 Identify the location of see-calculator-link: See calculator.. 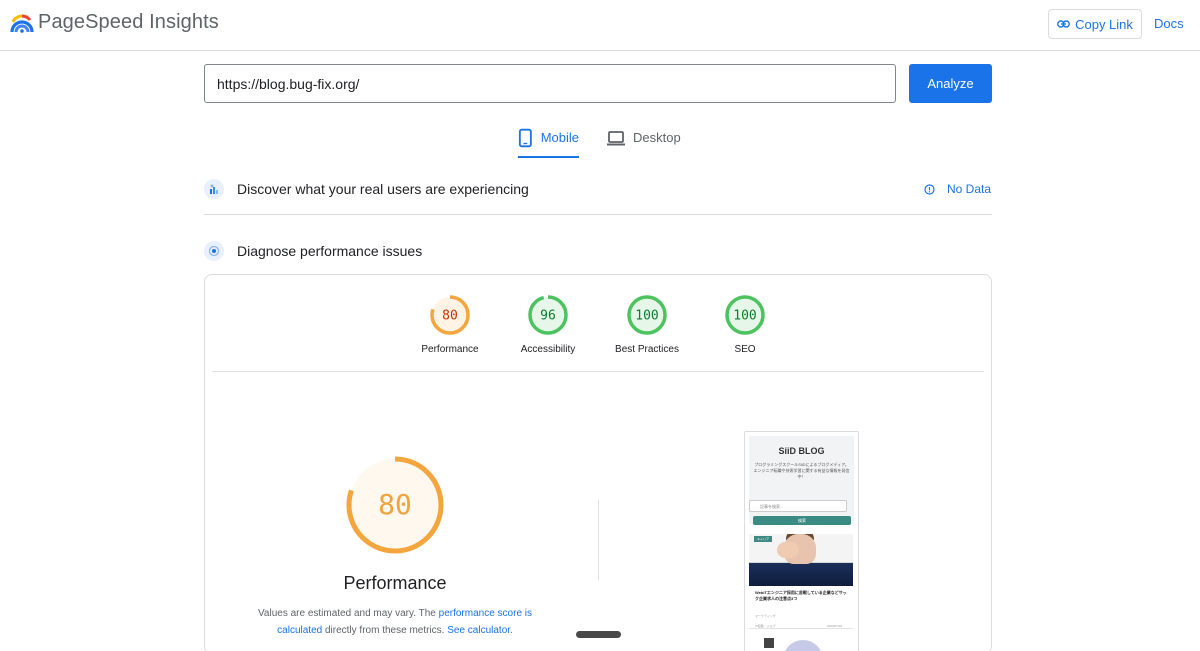
(480, 630).